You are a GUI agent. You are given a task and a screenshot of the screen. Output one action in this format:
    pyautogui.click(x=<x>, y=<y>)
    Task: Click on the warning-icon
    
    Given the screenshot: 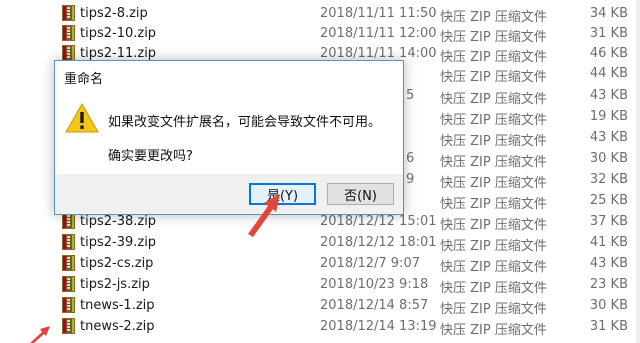 What is the action you would take?
    pyautogui.click(x=82, y=118)
    